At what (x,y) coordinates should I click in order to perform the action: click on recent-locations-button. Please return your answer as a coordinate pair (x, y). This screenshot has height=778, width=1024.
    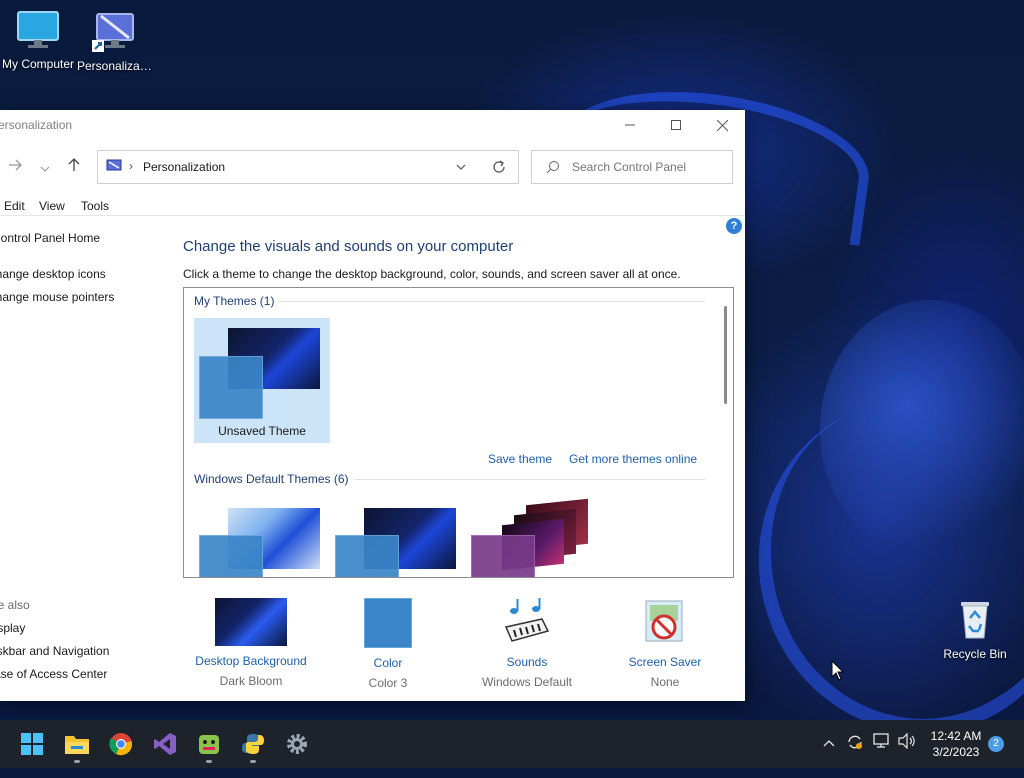
    Looking at the image, I should click on (45, 168).